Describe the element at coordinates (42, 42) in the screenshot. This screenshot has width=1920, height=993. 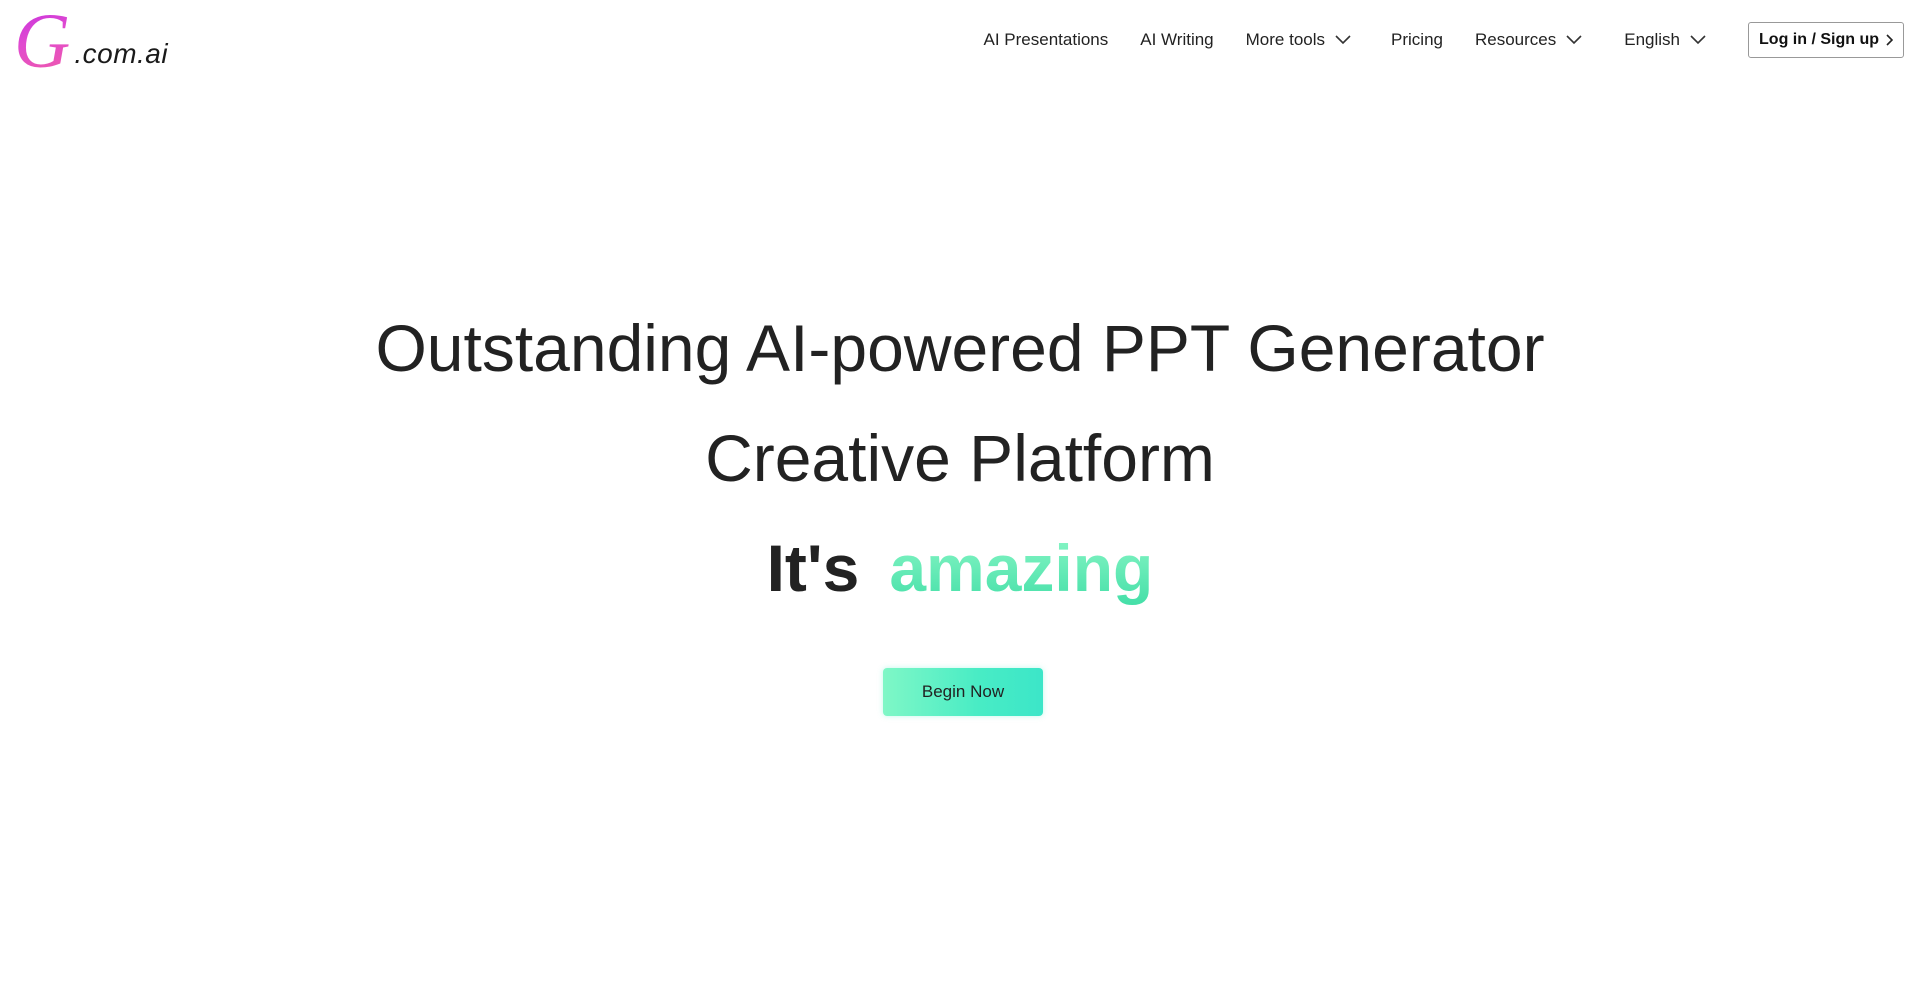
I see `logo-g-mark: G` at that location.